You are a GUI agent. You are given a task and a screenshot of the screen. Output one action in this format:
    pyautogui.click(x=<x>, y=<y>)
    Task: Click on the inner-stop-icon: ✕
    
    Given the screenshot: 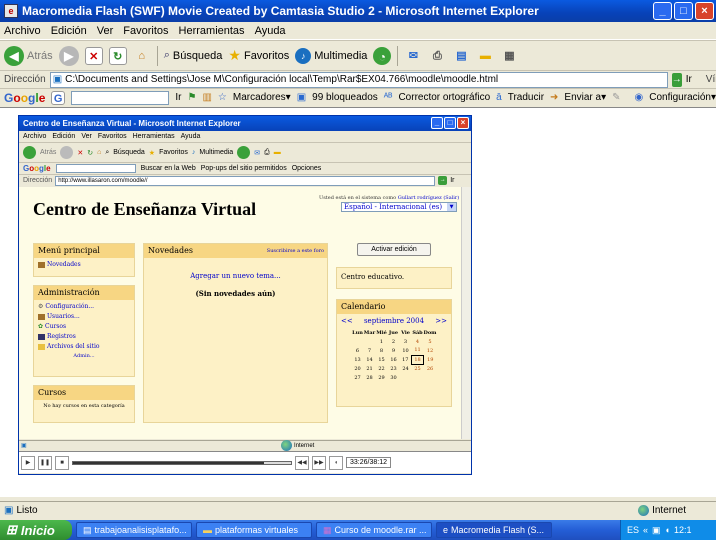 What is the action you would take?
    pyautogui.click(x=80, y=153)
    